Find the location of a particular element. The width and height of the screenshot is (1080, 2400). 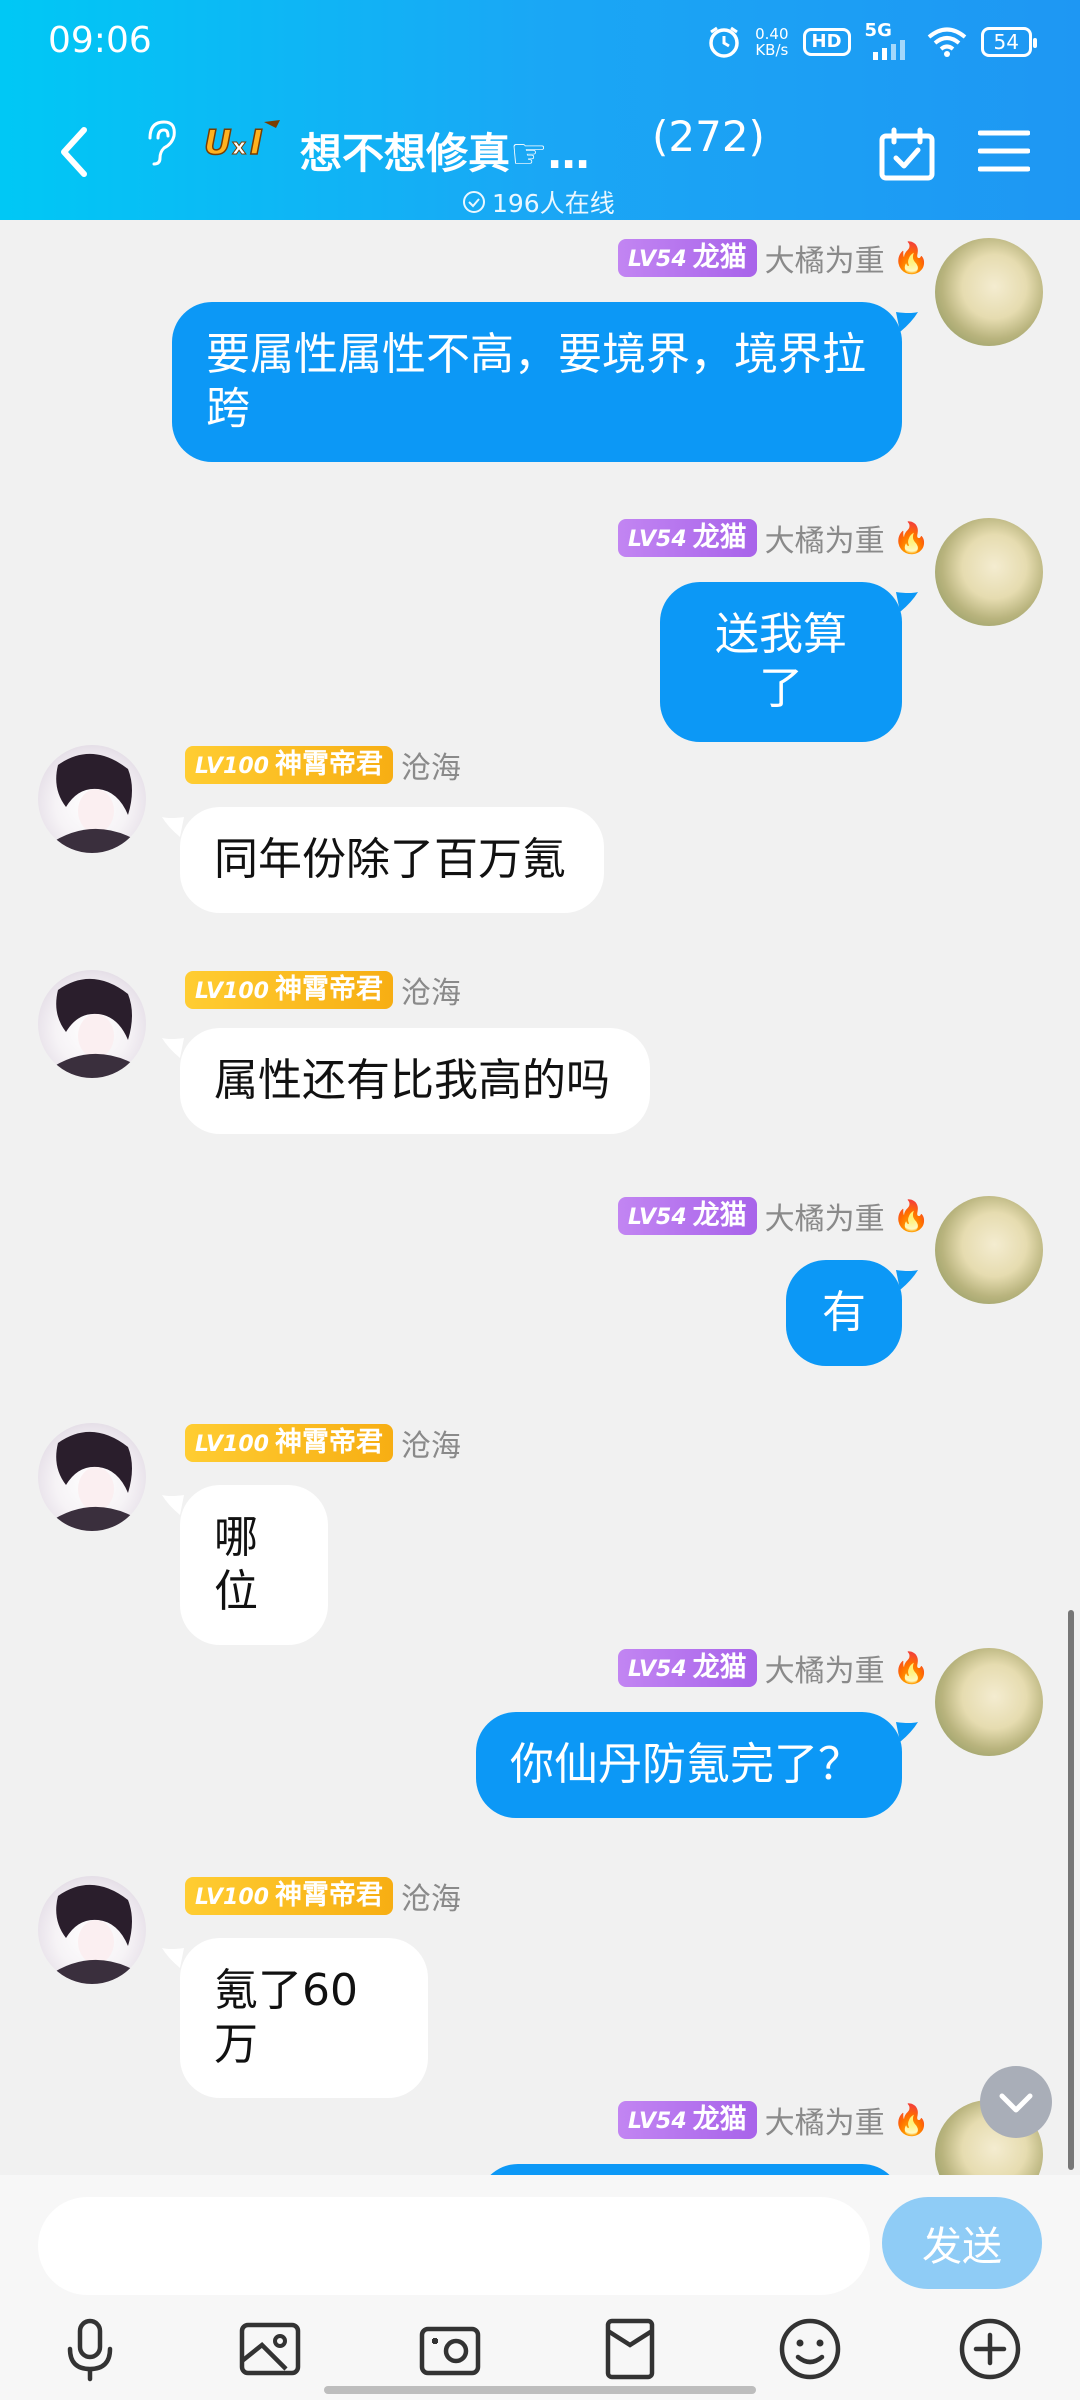

wifi-icon is located at coordinates (946, 42).